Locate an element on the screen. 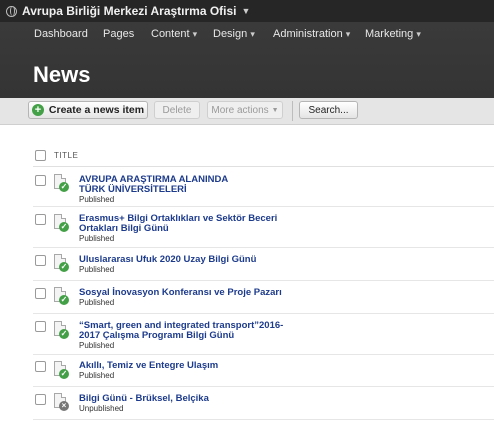  nav-label: Pages is located at coordinates (119, 34).